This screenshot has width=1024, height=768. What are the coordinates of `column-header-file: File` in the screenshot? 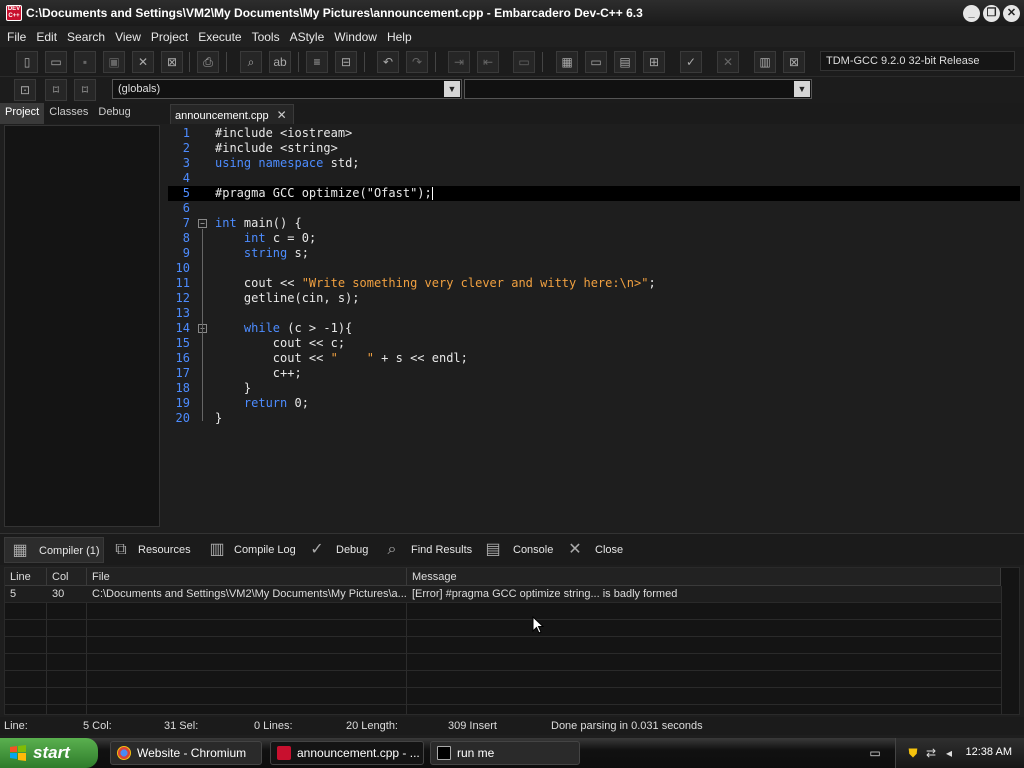 It's located at (247, 577).